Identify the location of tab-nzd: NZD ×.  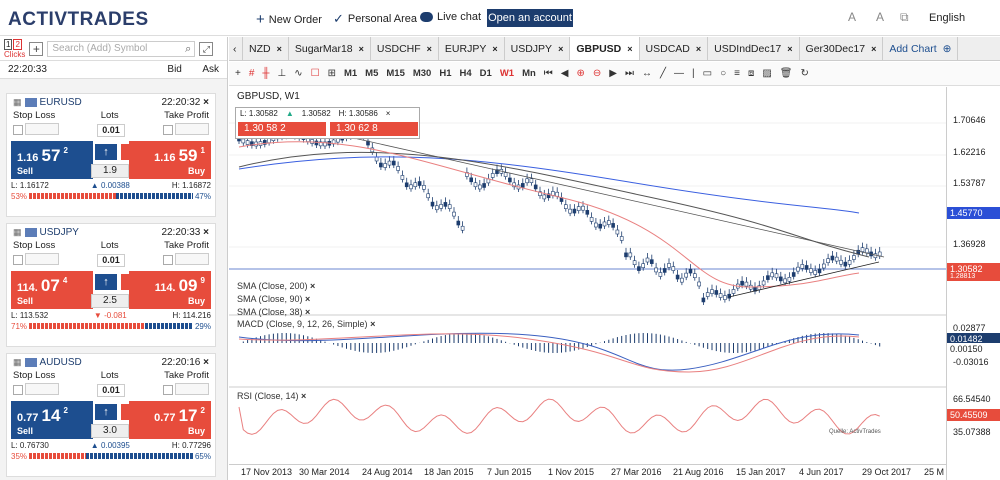
(266, 48).